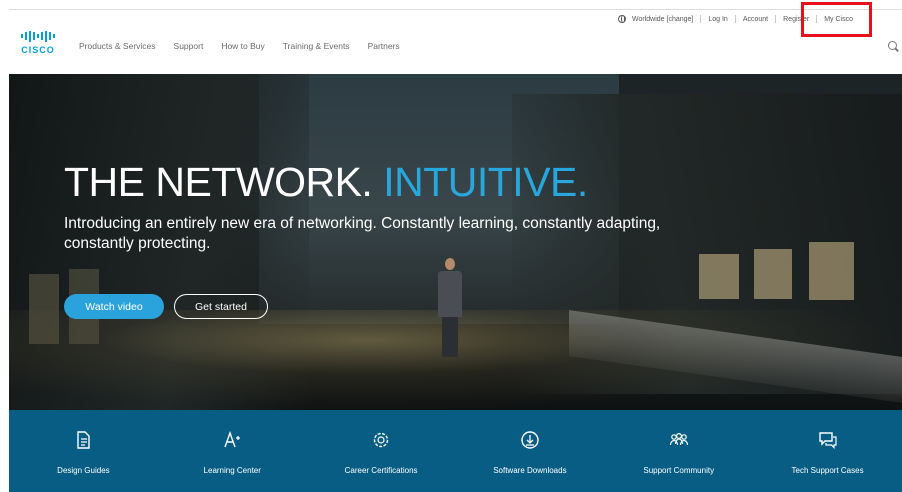 The image size is (902, 492). I want to click on cisco-logo-bars, so click(38, 36).